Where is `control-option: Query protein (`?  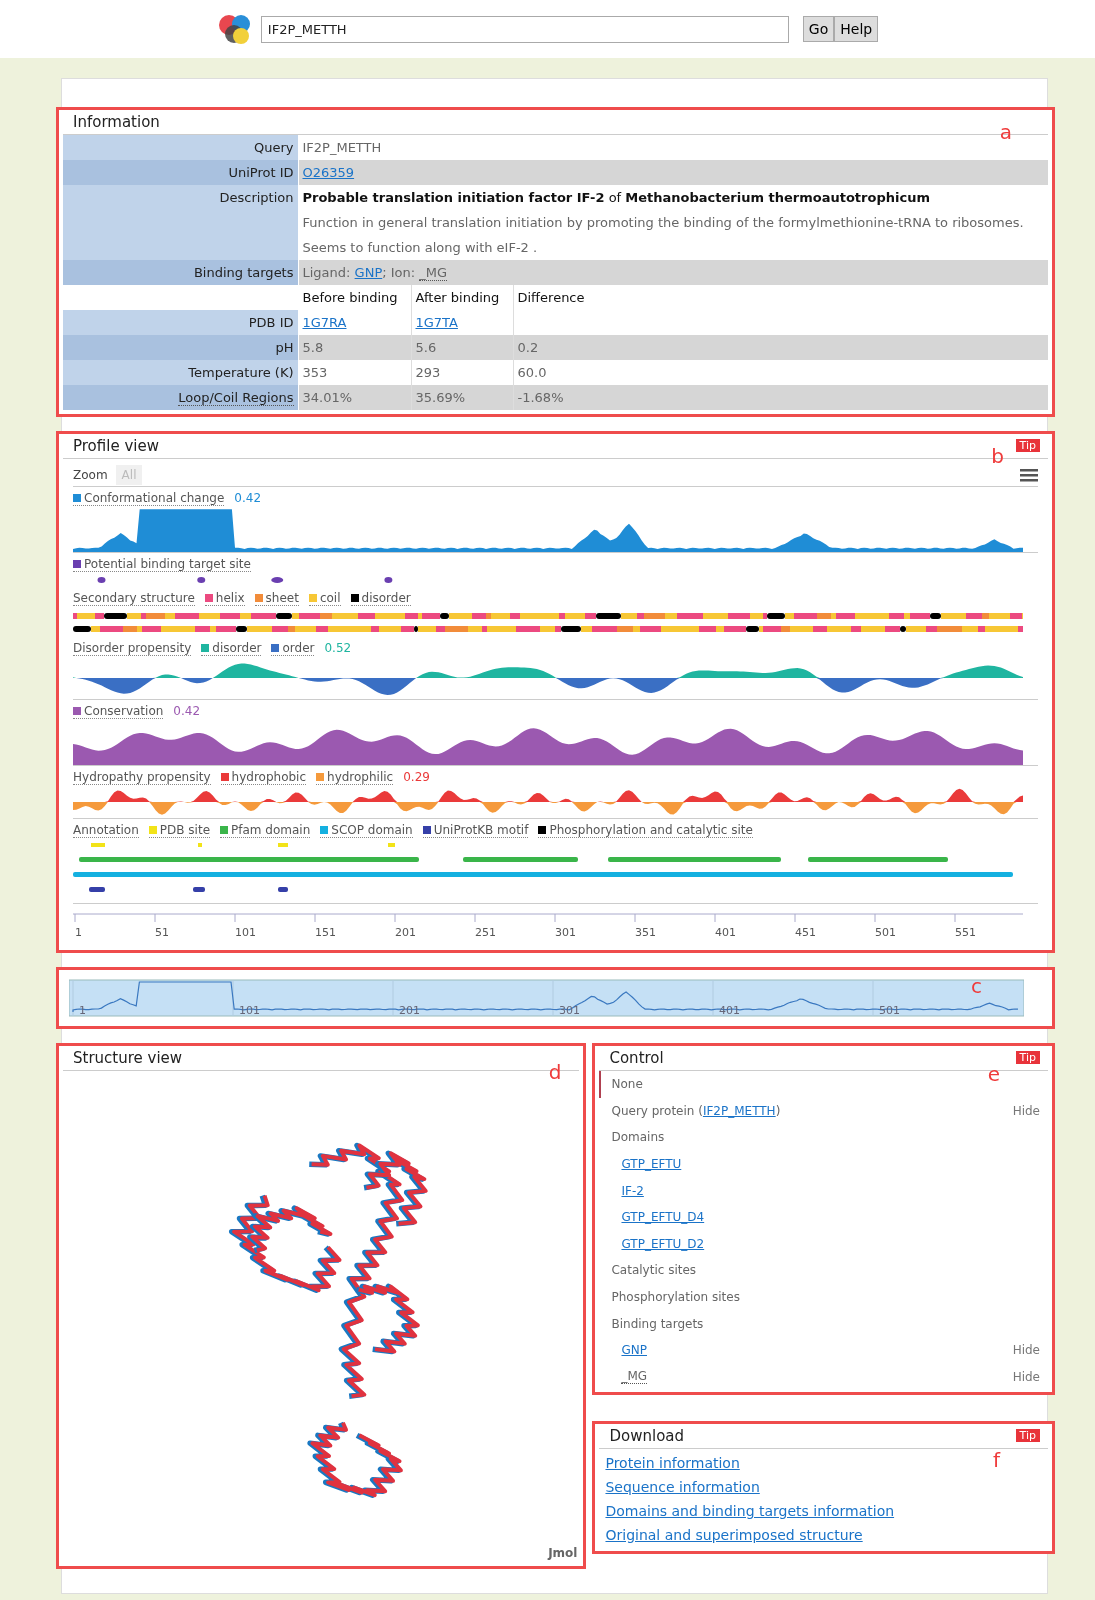
control-option: Query protein ( is located at coordinates (657, 1110).